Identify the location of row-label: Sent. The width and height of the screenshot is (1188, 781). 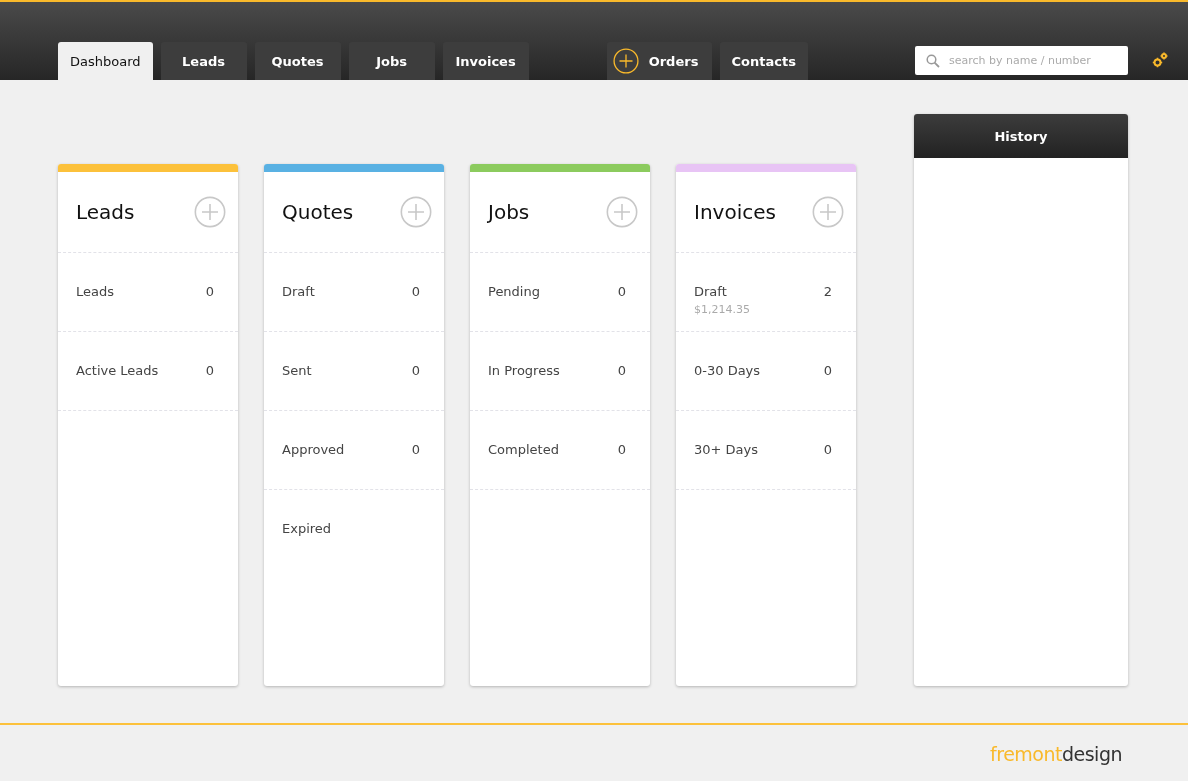
(297, 370).